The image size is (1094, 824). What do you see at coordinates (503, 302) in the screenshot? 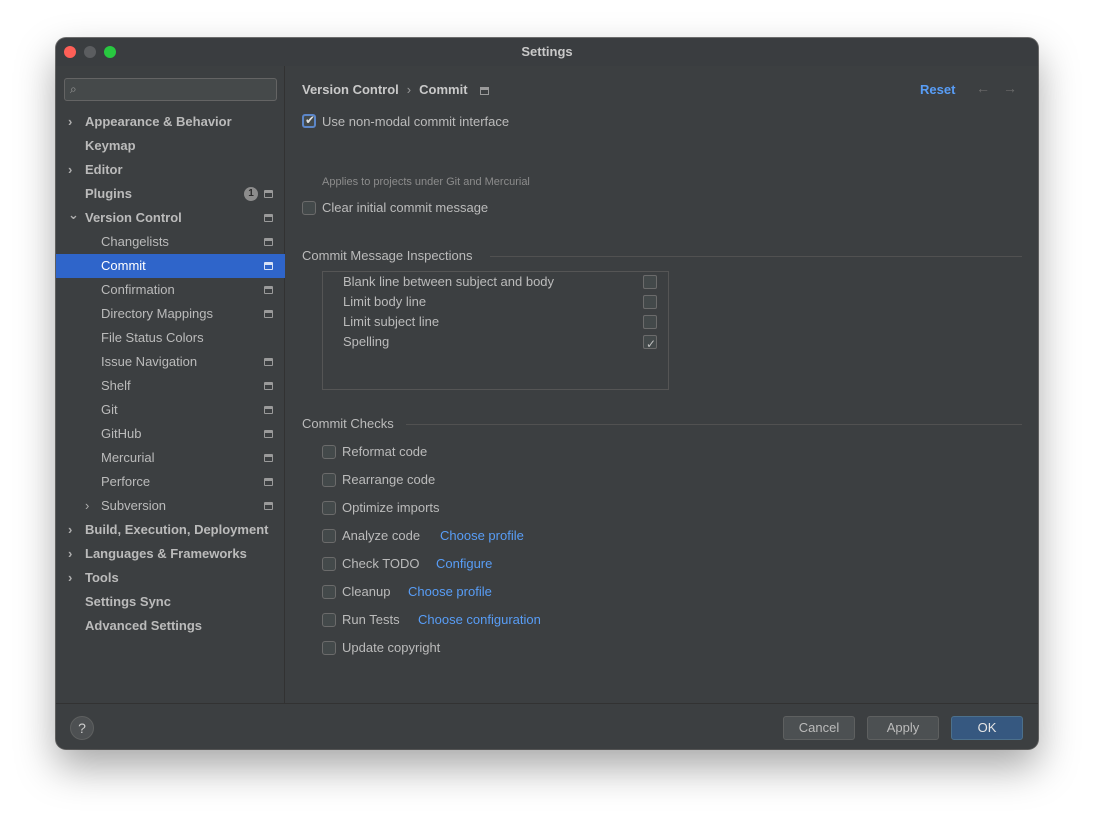
I see `inspection-row-limit-body: Limit body line` at bounding box center [503, 302].